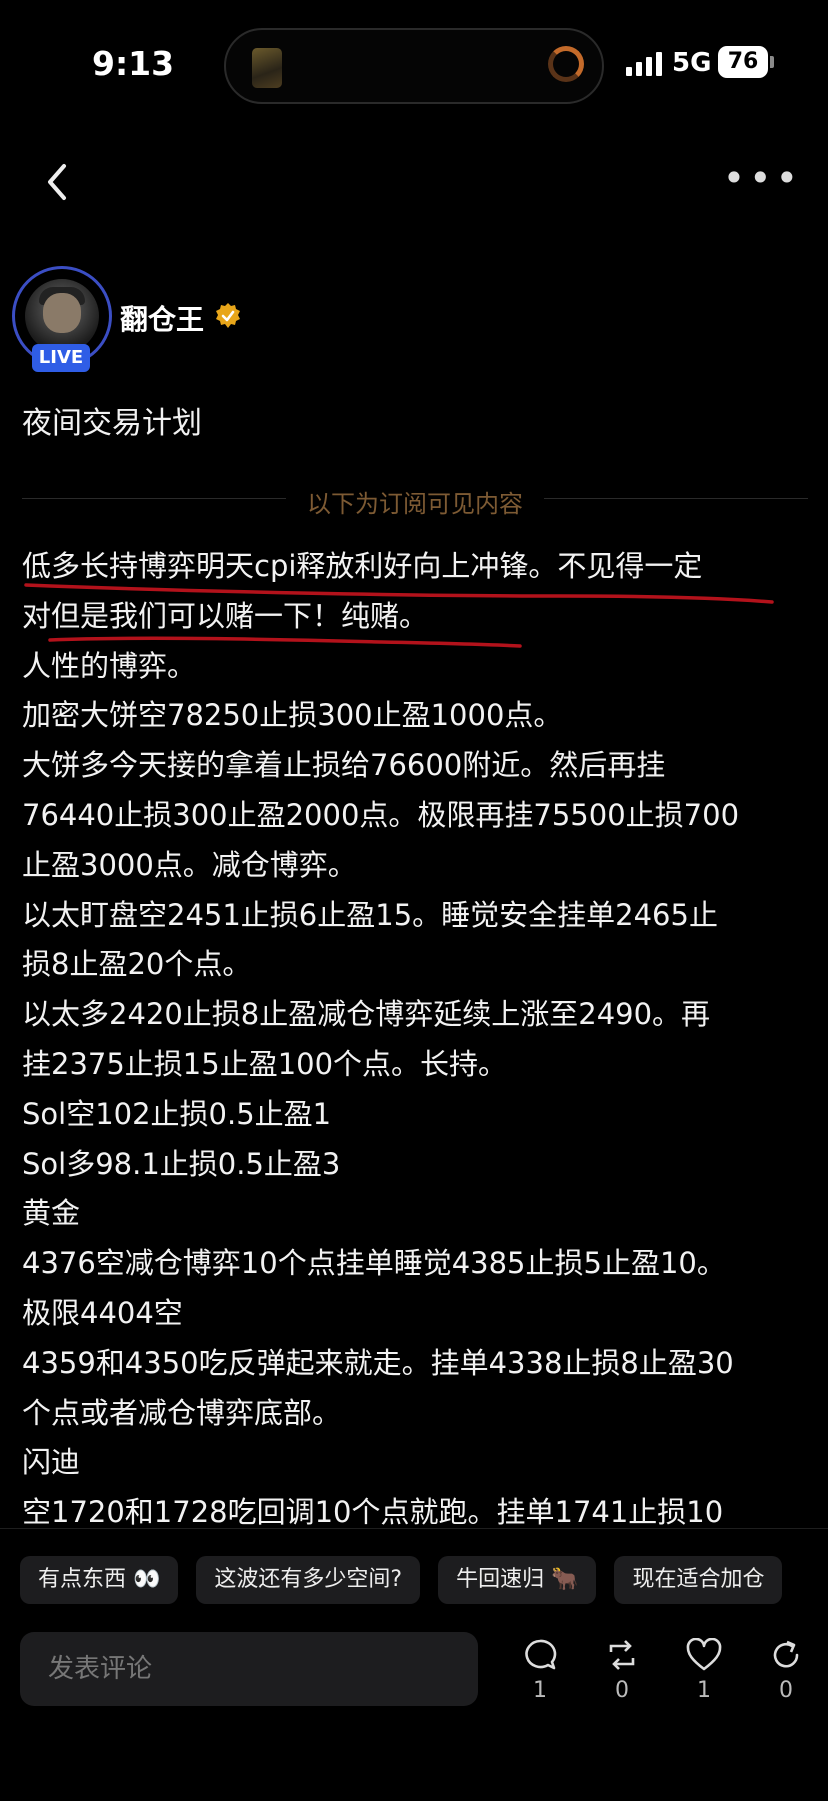  I want to click on subscriber-divider-right, so click(676, 498).